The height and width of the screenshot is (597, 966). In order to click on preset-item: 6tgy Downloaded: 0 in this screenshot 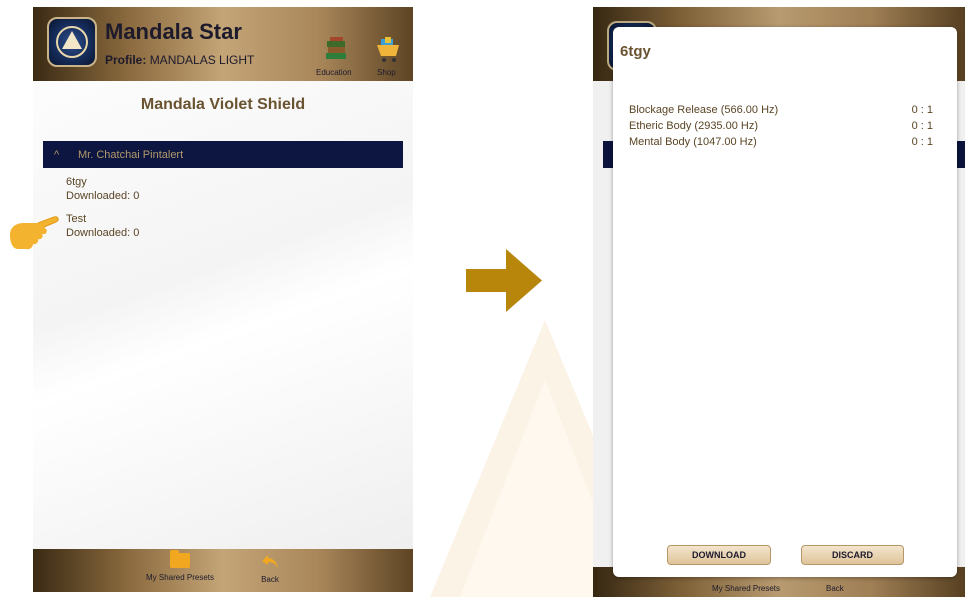, I will do `click(102, 189)`.